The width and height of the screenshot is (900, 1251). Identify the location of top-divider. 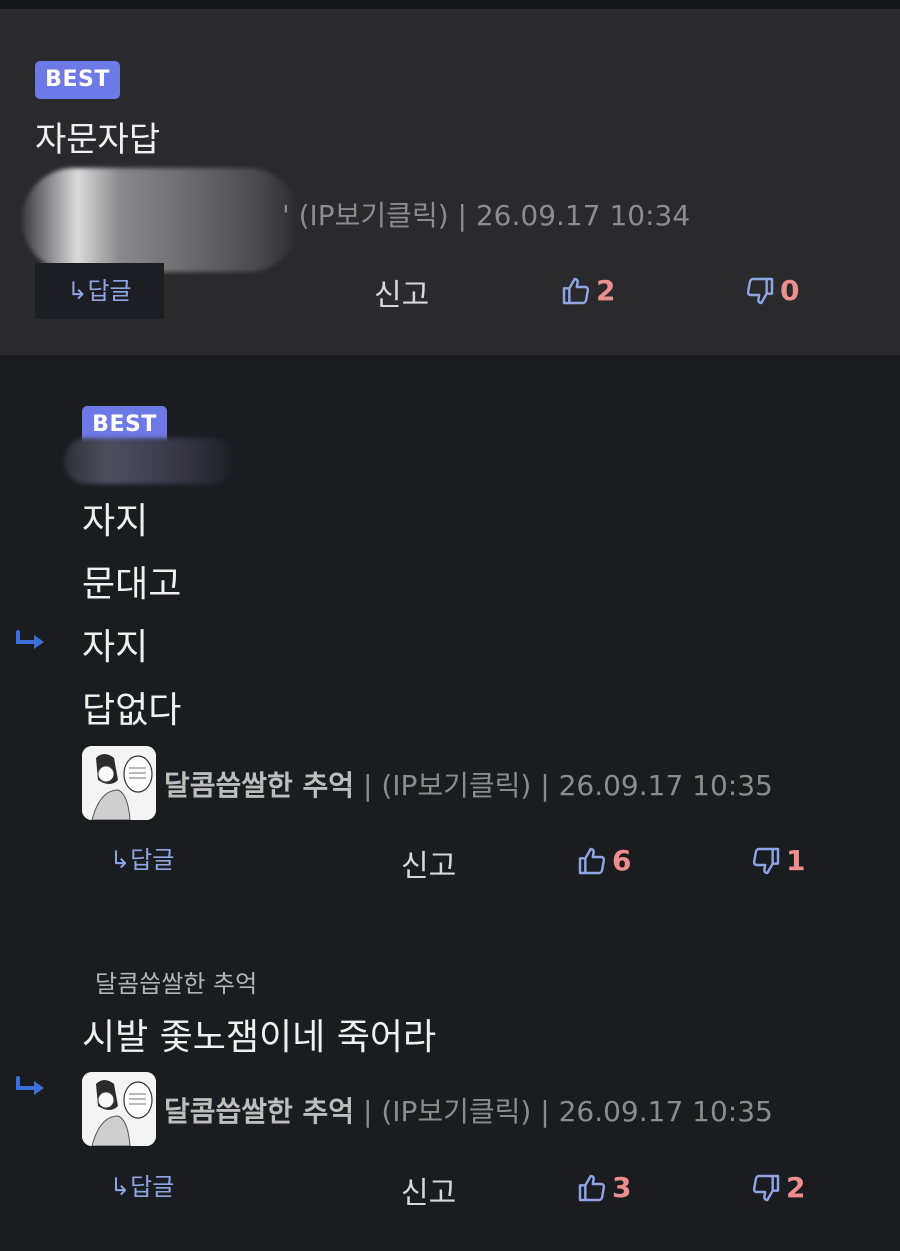
(450, 5).